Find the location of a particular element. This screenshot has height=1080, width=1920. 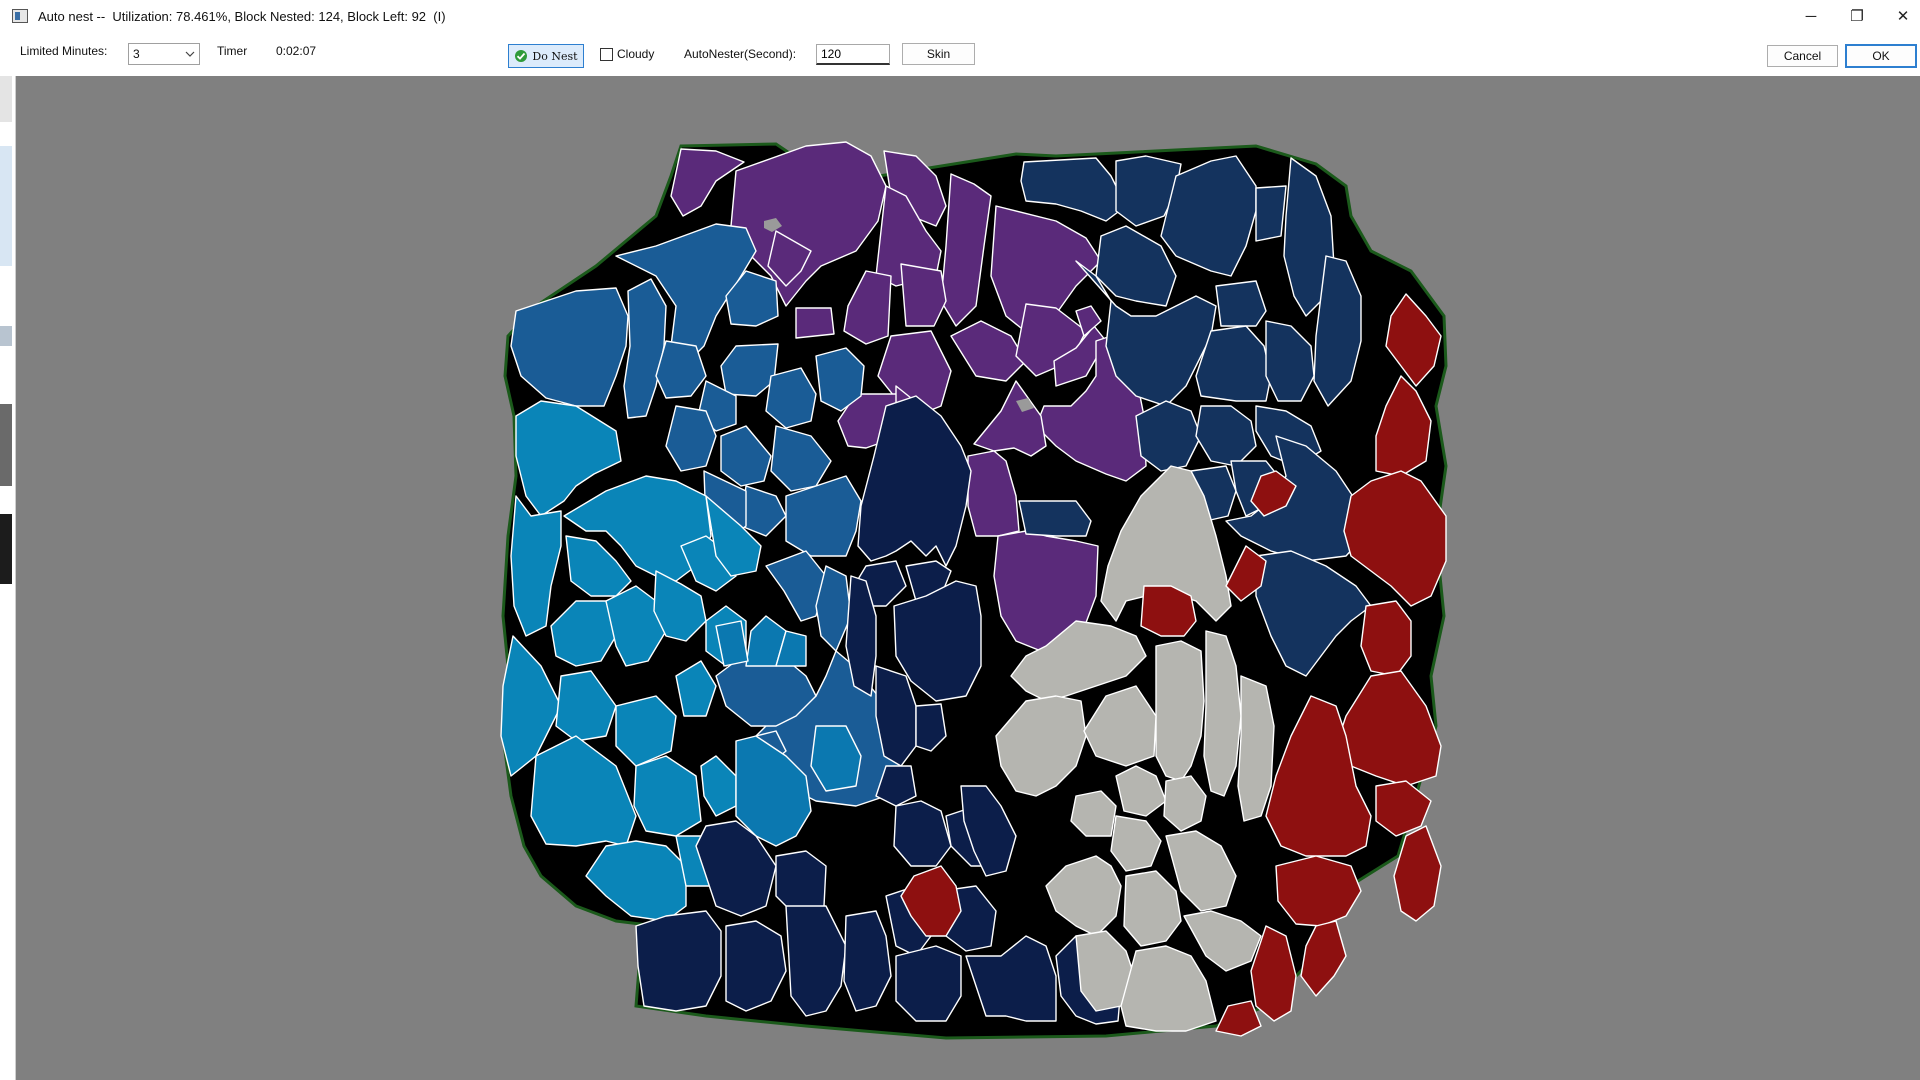

checkmark-icon is located at coordinates (521, 56).